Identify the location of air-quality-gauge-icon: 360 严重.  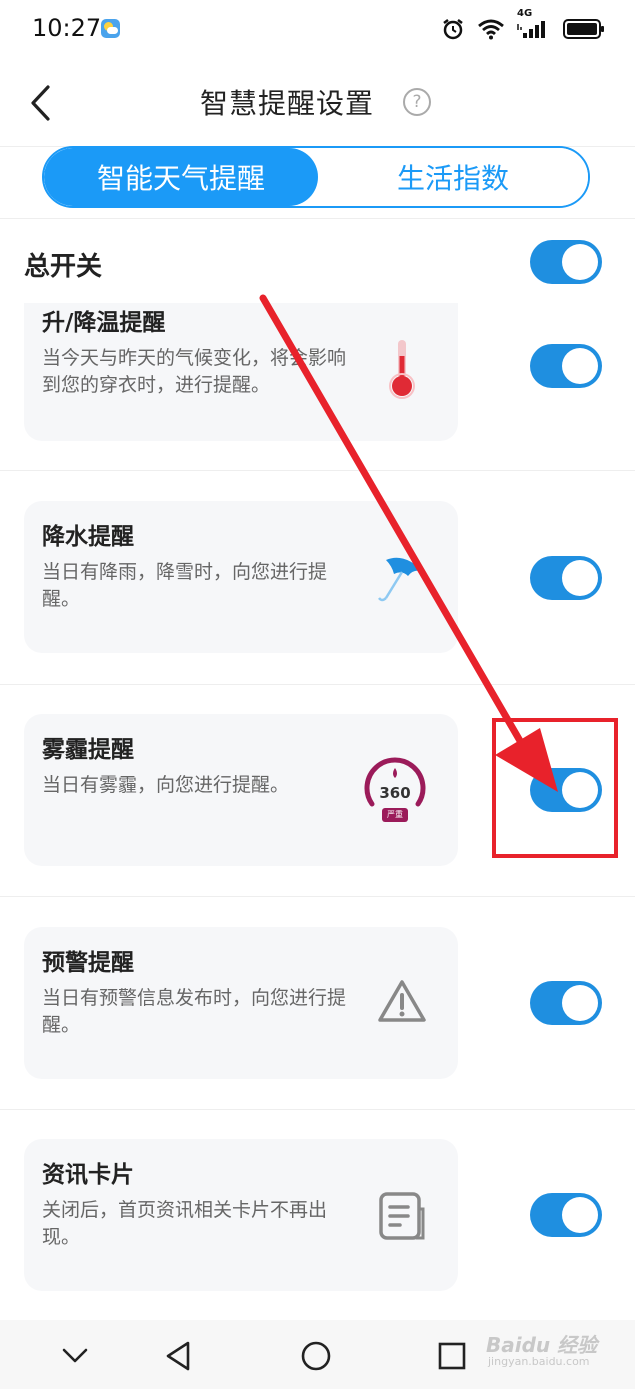
(395, 789).